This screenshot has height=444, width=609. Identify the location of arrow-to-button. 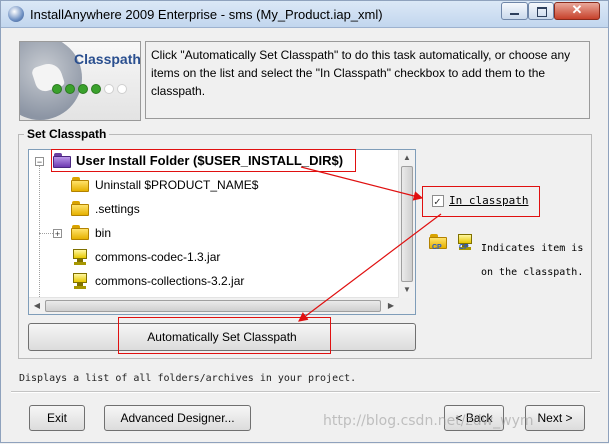
(370, 267).